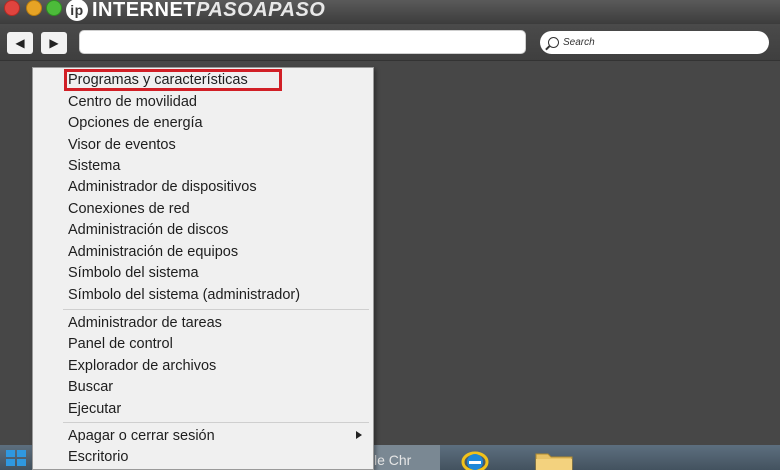  What do you see at coordinates (34, 8) in the screenshot?
I see `minimize-window-button` at bounding box center [34, 8].